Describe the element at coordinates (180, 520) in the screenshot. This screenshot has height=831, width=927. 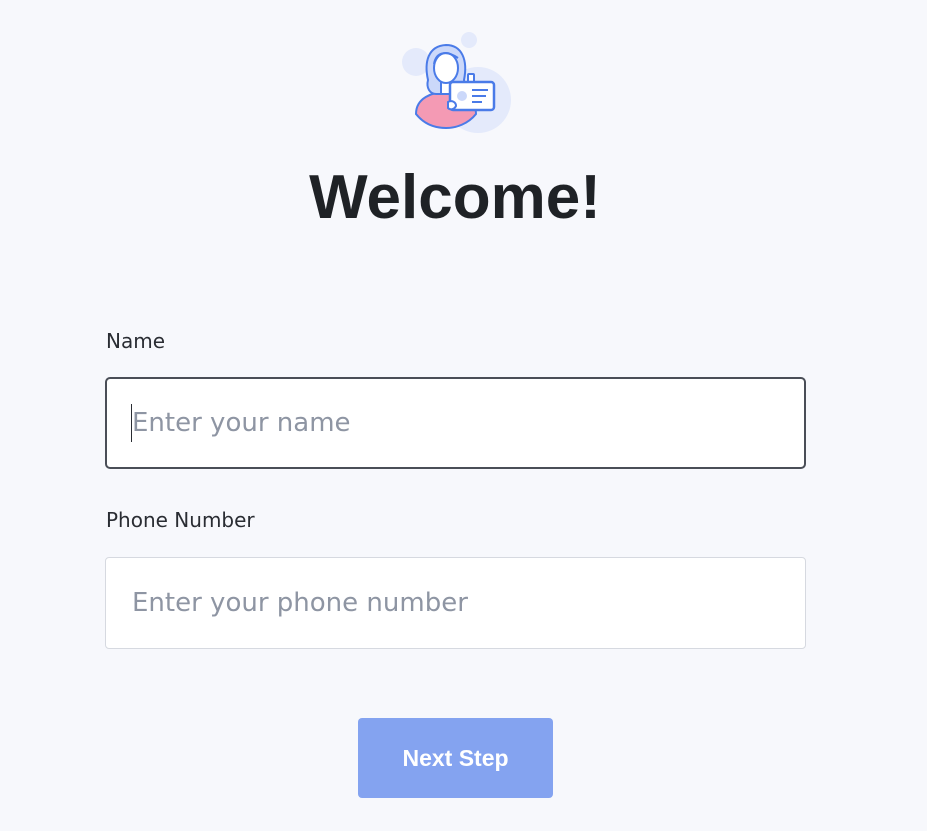
I see `phone-number-label: Phone Number` at that location.